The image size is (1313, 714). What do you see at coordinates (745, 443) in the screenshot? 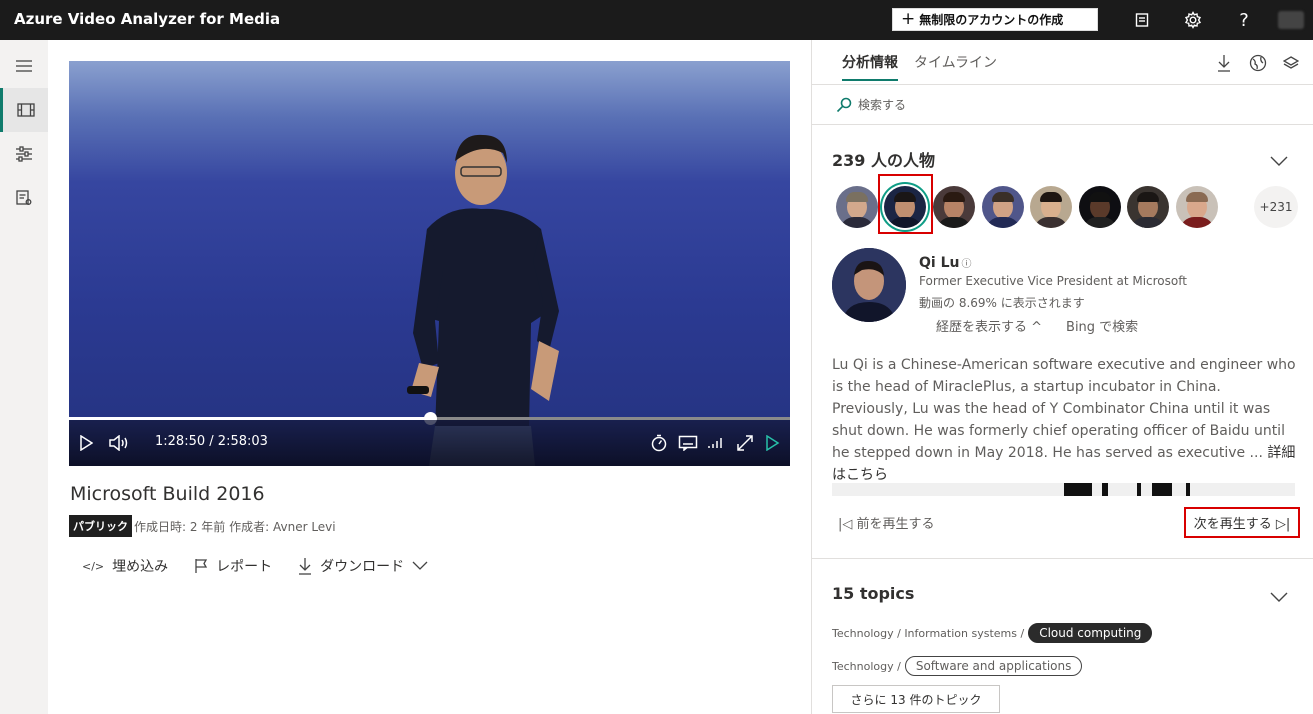
I see `fullscreen-icon` at bounding box center [745, 443].